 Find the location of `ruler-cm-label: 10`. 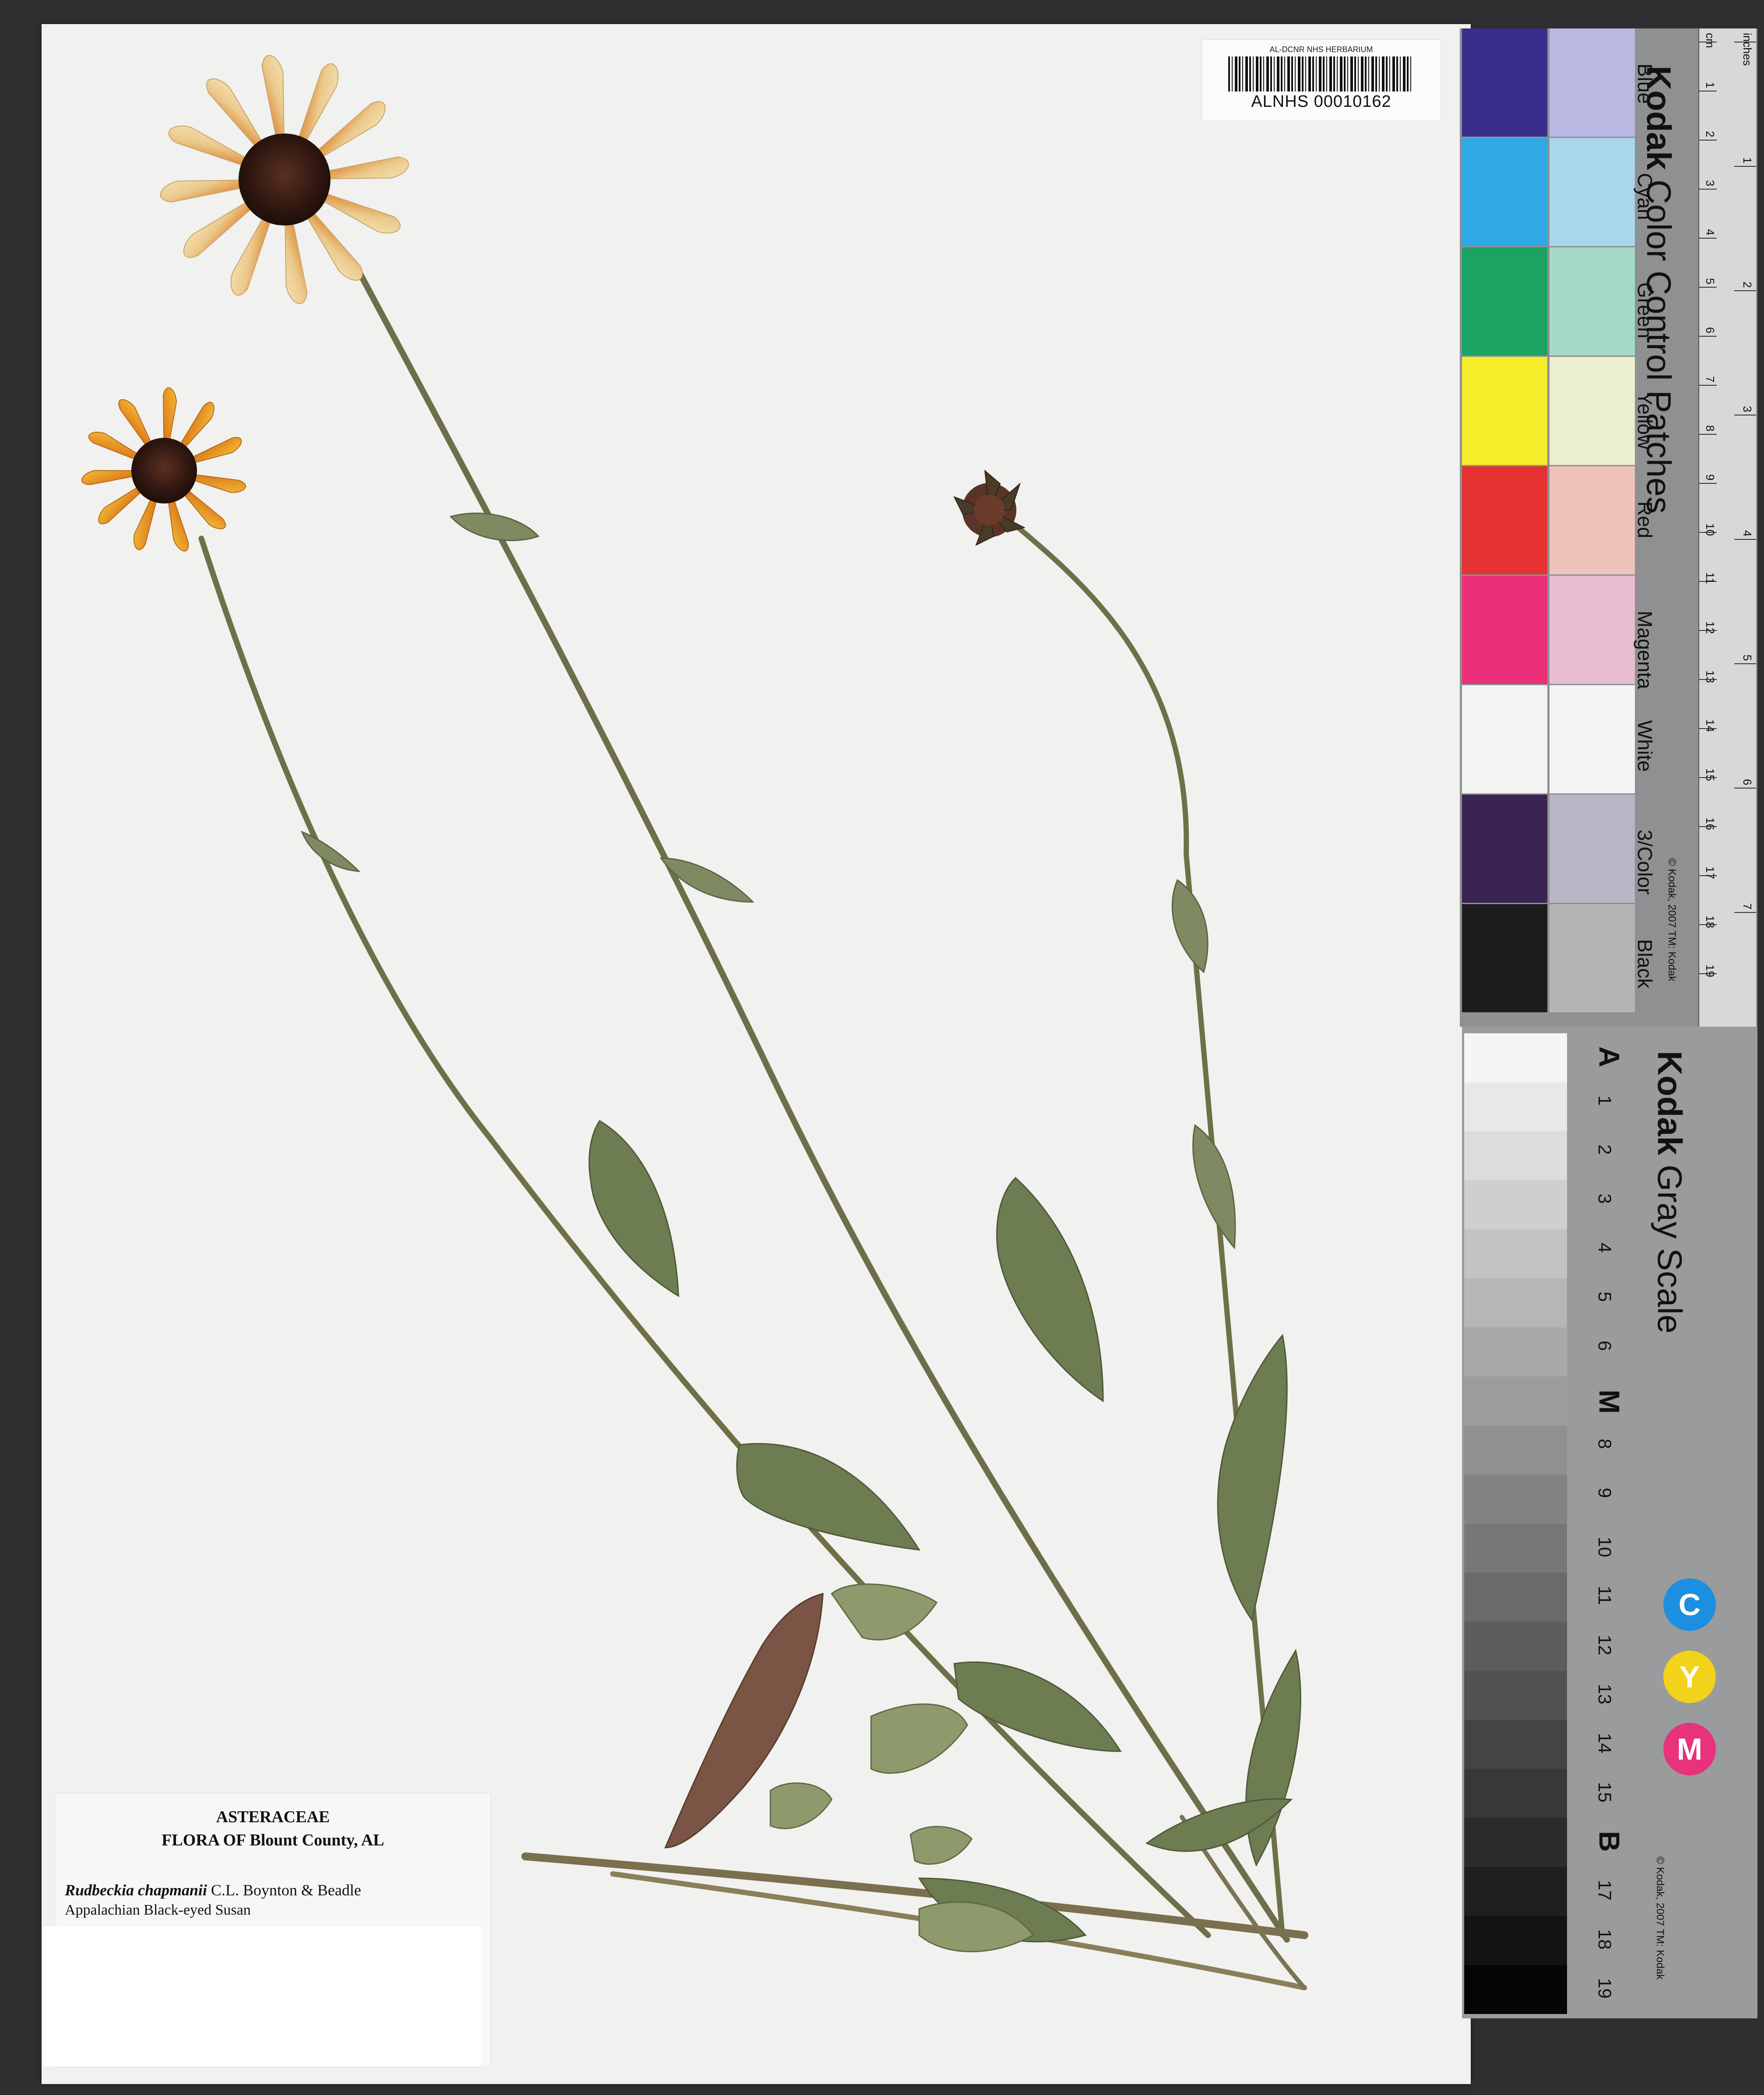

ruler-cm-label: 10 is located at coordinates (1711, 529).